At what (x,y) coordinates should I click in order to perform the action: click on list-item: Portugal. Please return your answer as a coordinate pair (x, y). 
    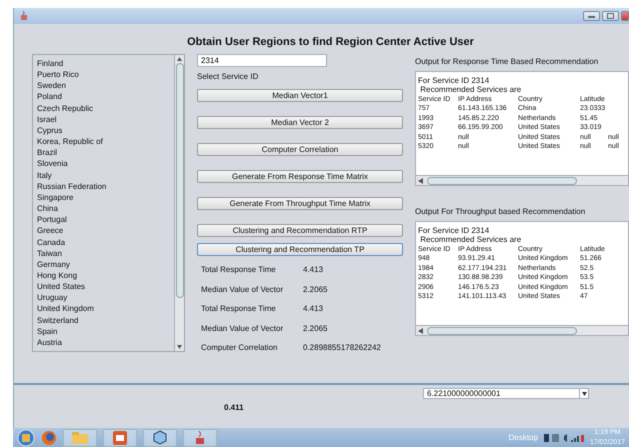
    Looking at the image, I should click on (103, 220).